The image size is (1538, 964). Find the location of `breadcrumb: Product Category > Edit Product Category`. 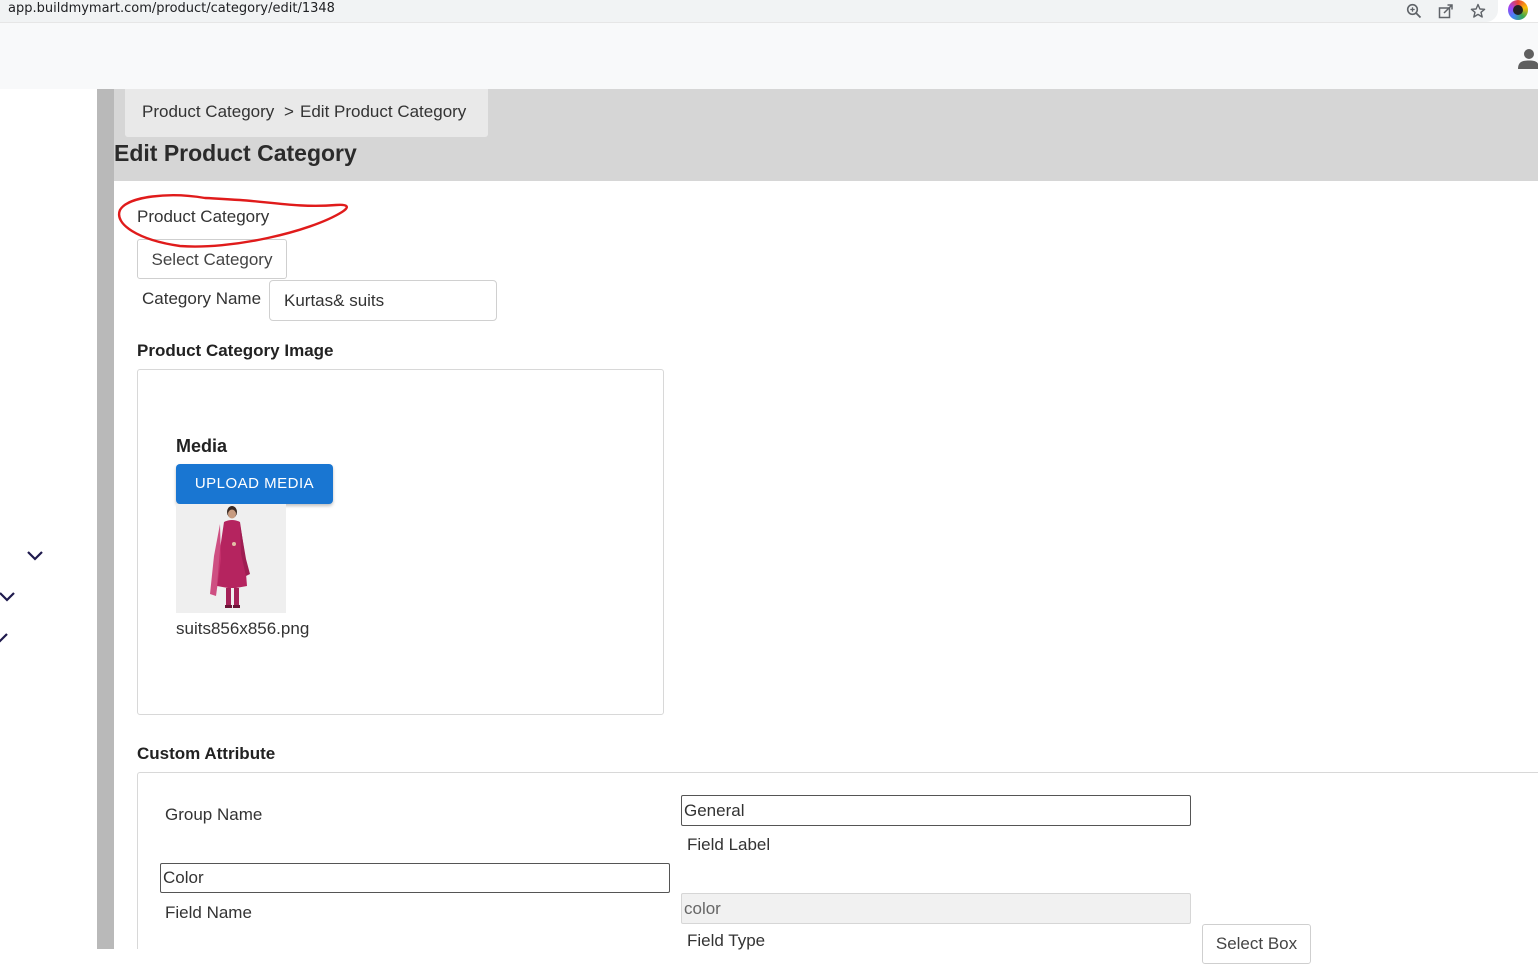

breadcrumb: Product Category > Edit Product Category is located at coordinates (306, 113).